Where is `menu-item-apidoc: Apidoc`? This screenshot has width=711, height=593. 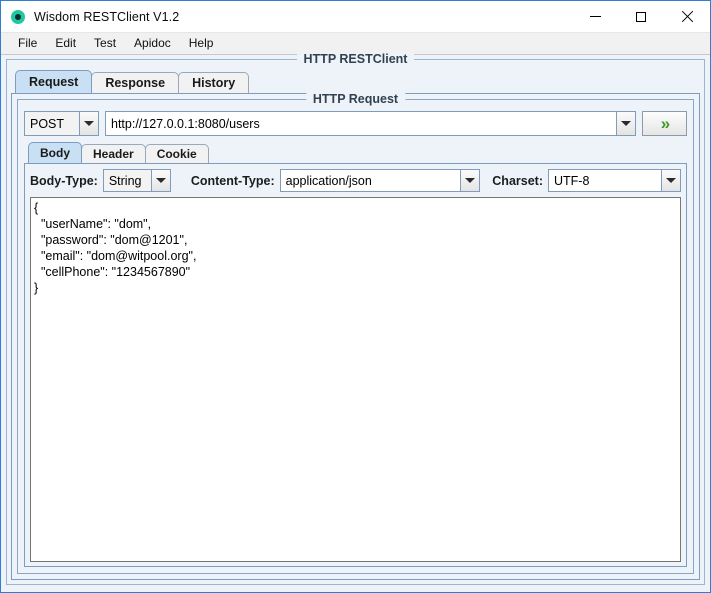
menu-item-apidoc: Apidoc is located at coordinates (152, 43).